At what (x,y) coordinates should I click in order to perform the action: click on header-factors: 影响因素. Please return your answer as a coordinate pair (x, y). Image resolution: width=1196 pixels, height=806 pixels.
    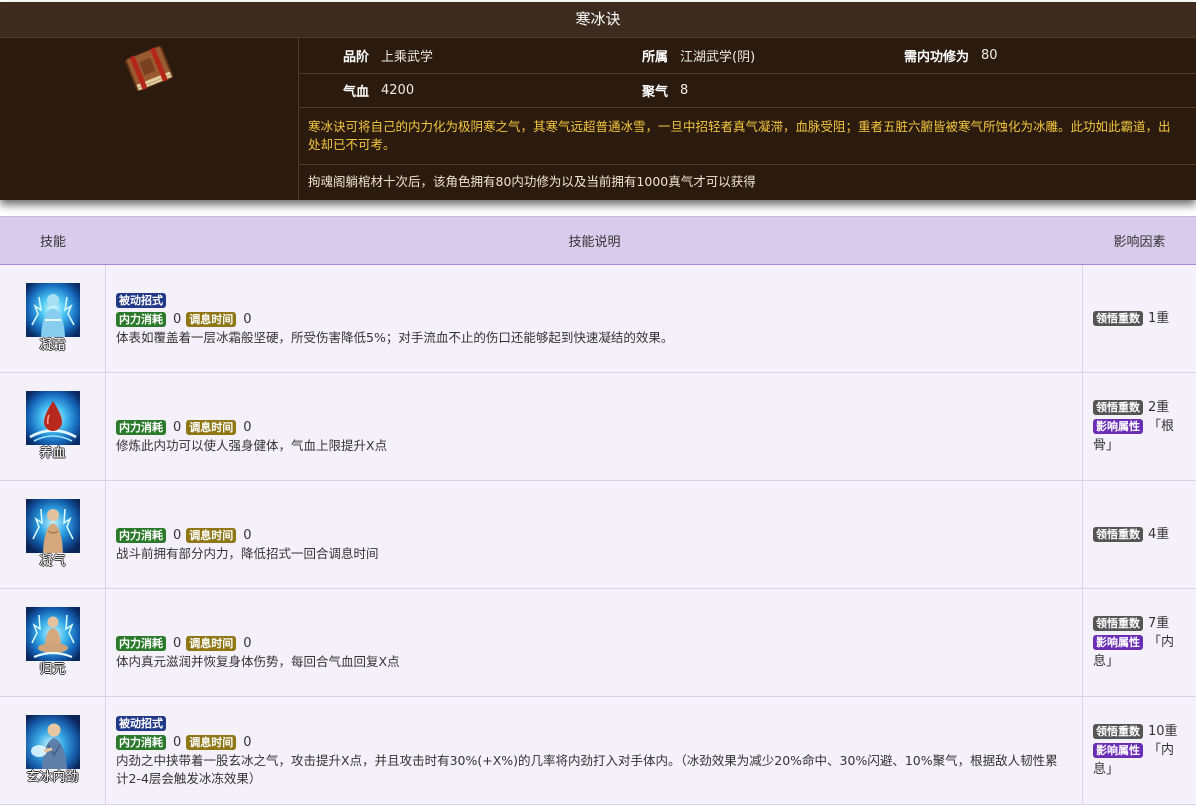
    Looking at the image, I should click on (1139, 242).